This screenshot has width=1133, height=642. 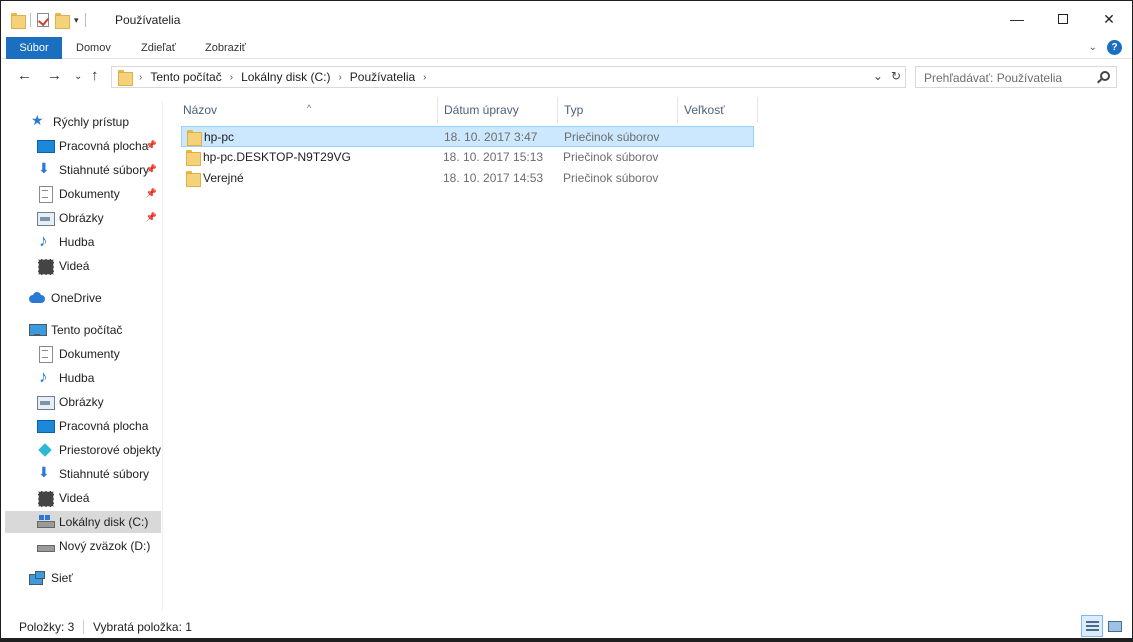 I want to click on tab-share: Zdieľať, so click(x=158, y=48).